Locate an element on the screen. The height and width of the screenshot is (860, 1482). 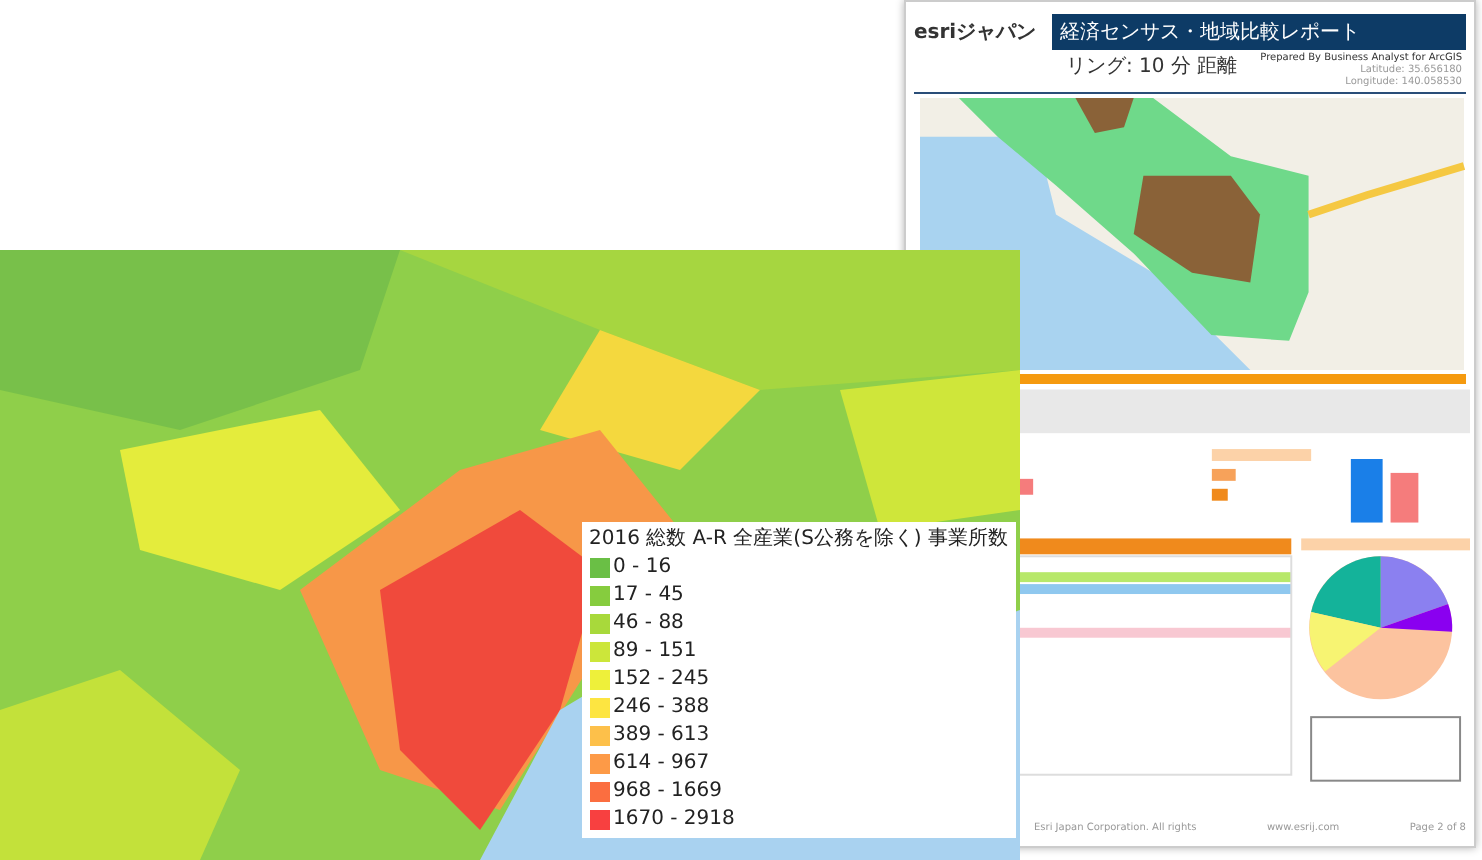
report-title: 経済センサス・地域比較レポート is located at coordinates (1259, 32).